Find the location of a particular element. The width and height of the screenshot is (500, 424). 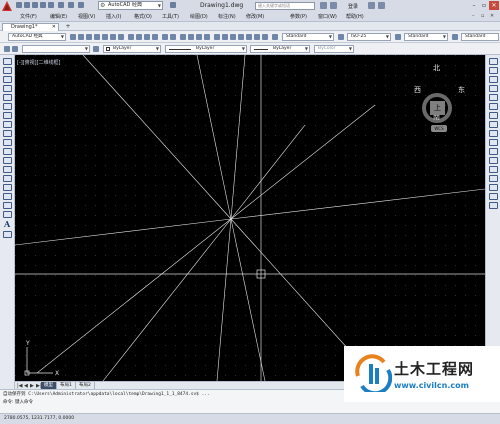

quickcalc-icon is located at coordinates (257, 37).